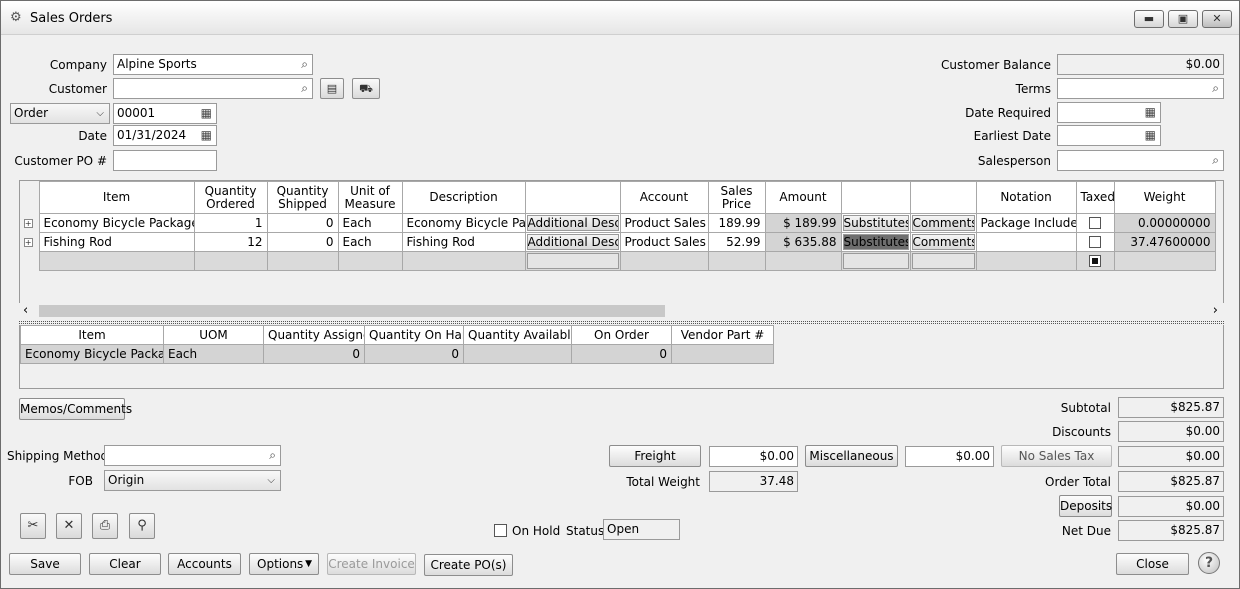 The height and width of the screenshot is (589, 1240). Describe the element at coordinates (1056, 456) in the screenshot. I see `no-sales-tax-button: No Sales Tax` at that location.